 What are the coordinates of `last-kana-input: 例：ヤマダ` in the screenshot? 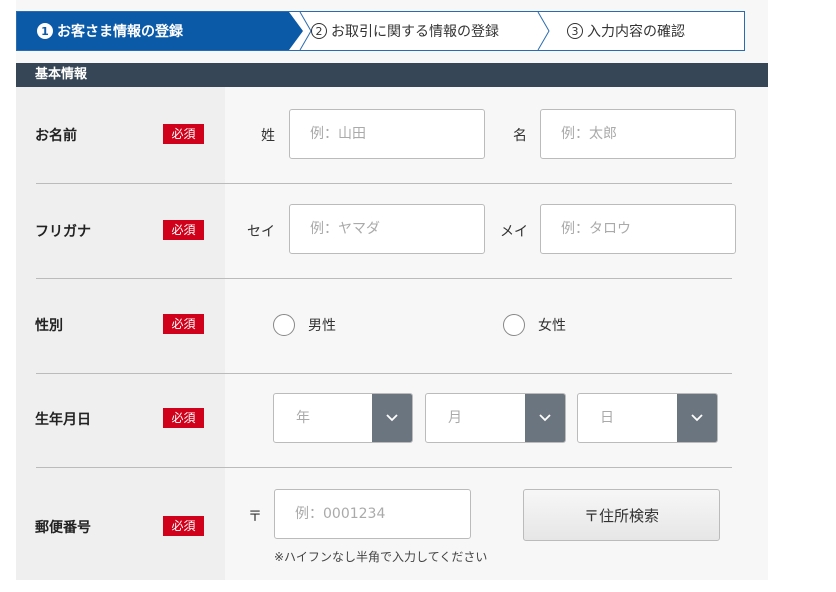 It's located at (387, 229).